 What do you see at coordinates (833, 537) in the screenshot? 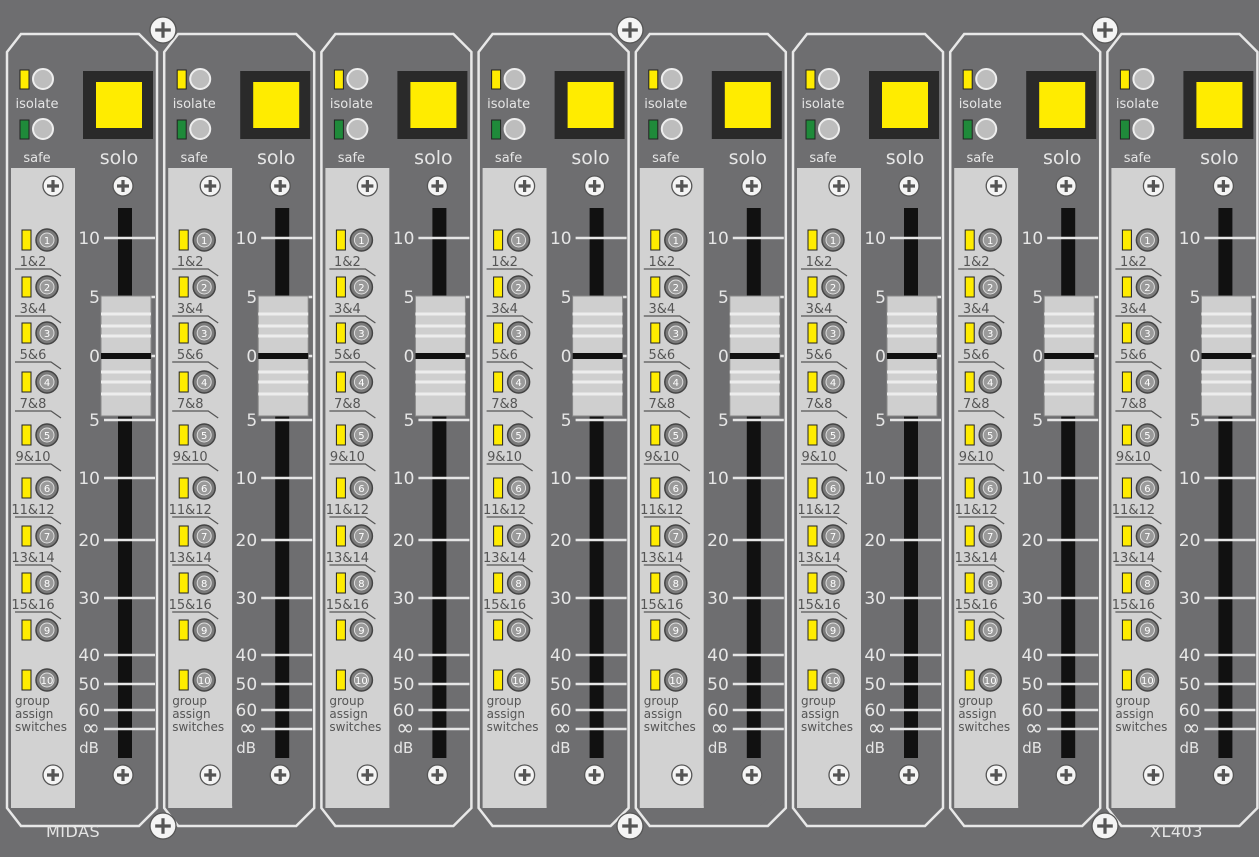
I see `group-button-number: 7` at bounding box center [833, 537].